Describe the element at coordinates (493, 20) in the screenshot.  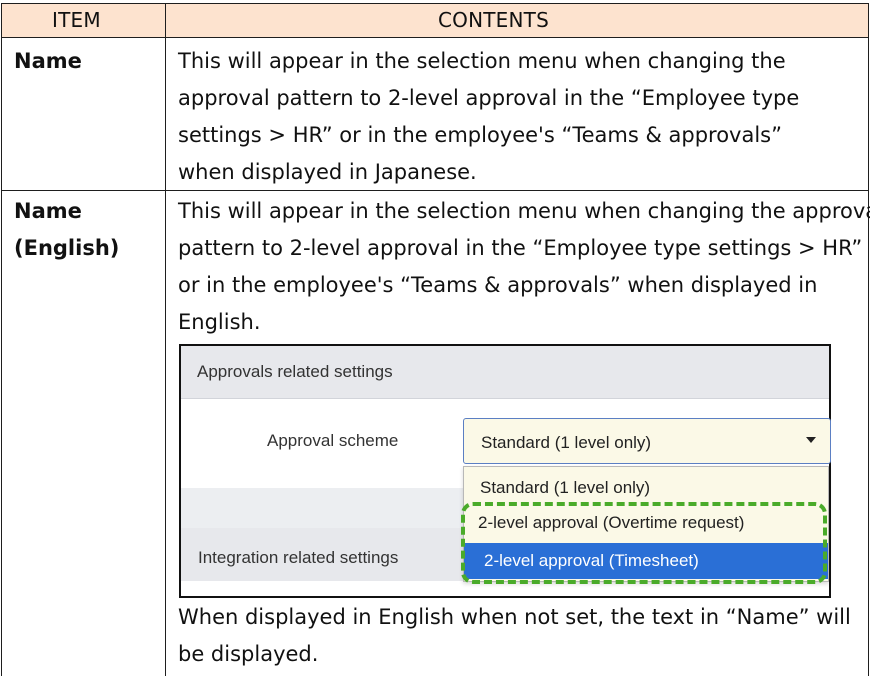
I see `header-contents: CONTENTS` at that location.